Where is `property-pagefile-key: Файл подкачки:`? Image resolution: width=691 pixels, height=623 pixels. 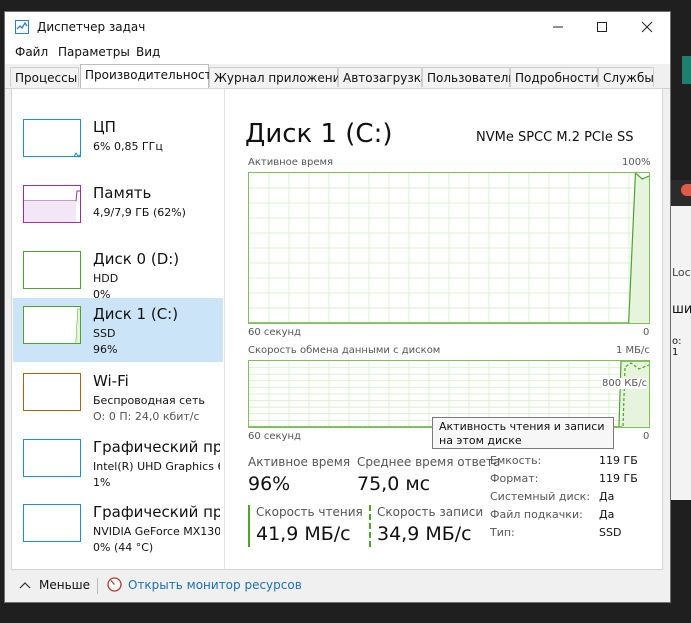 property-pagefile-key: Файл подкачки: is located at coordinates (536, 514).